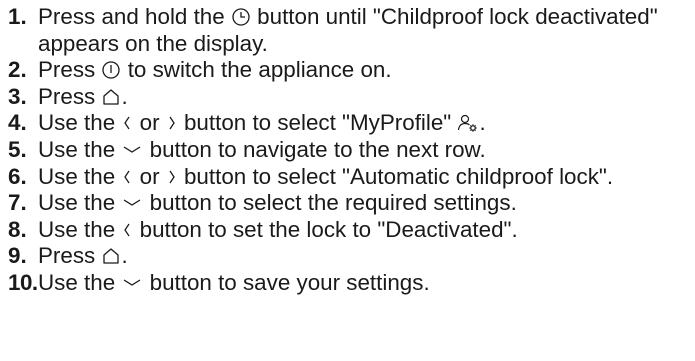 This screenshot has width=695, height=361. What do you see at coordinates (241, 17) in the screenshot?
I see `clock-icon` at bounding box center [241, 17].